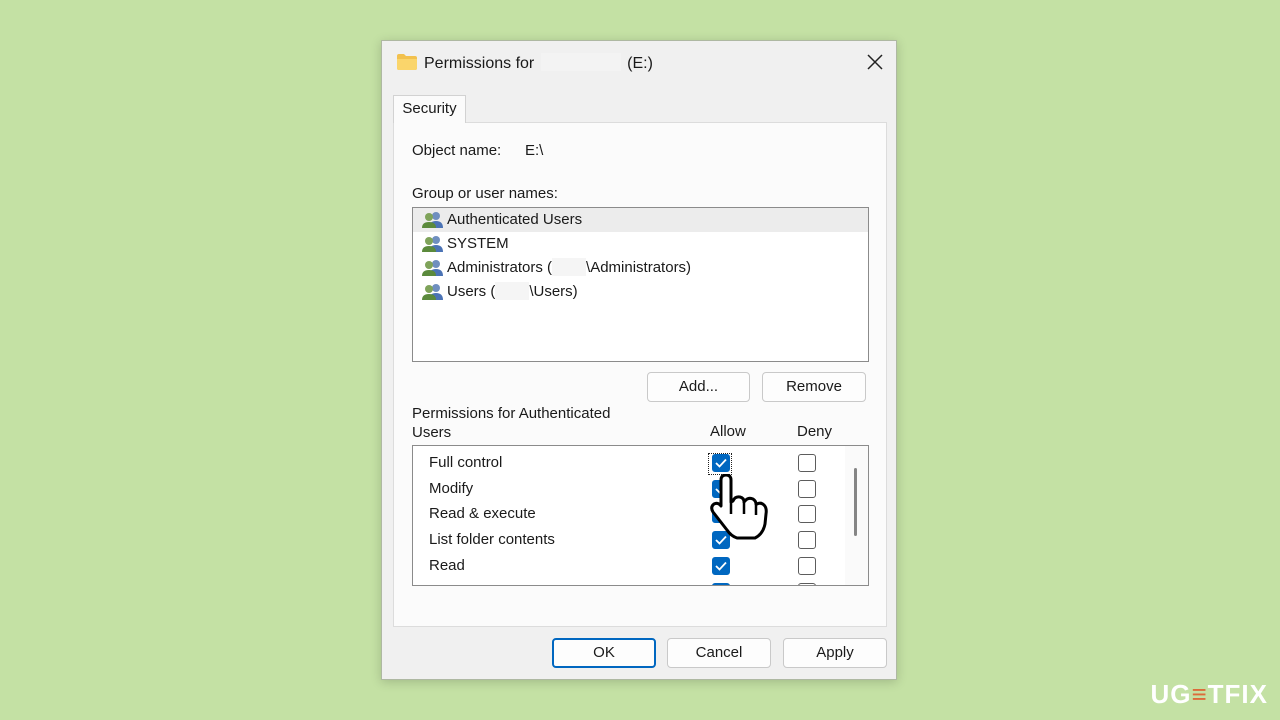 This screenshot has width=1280, height=720. What do you see at coordinates (640, 220) in the screenshot?
I see `user-list-item: Authenticated Users` at bounding box center [640, 220].